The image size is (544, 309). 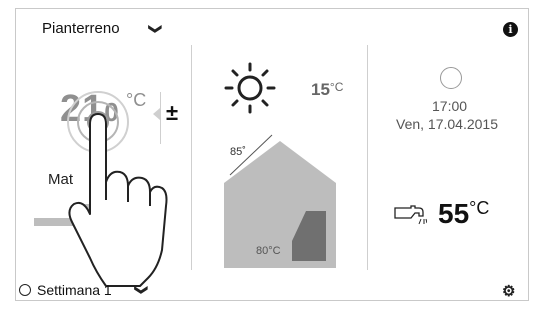 I want to click on moon-icon, so click(x=451, y=78).